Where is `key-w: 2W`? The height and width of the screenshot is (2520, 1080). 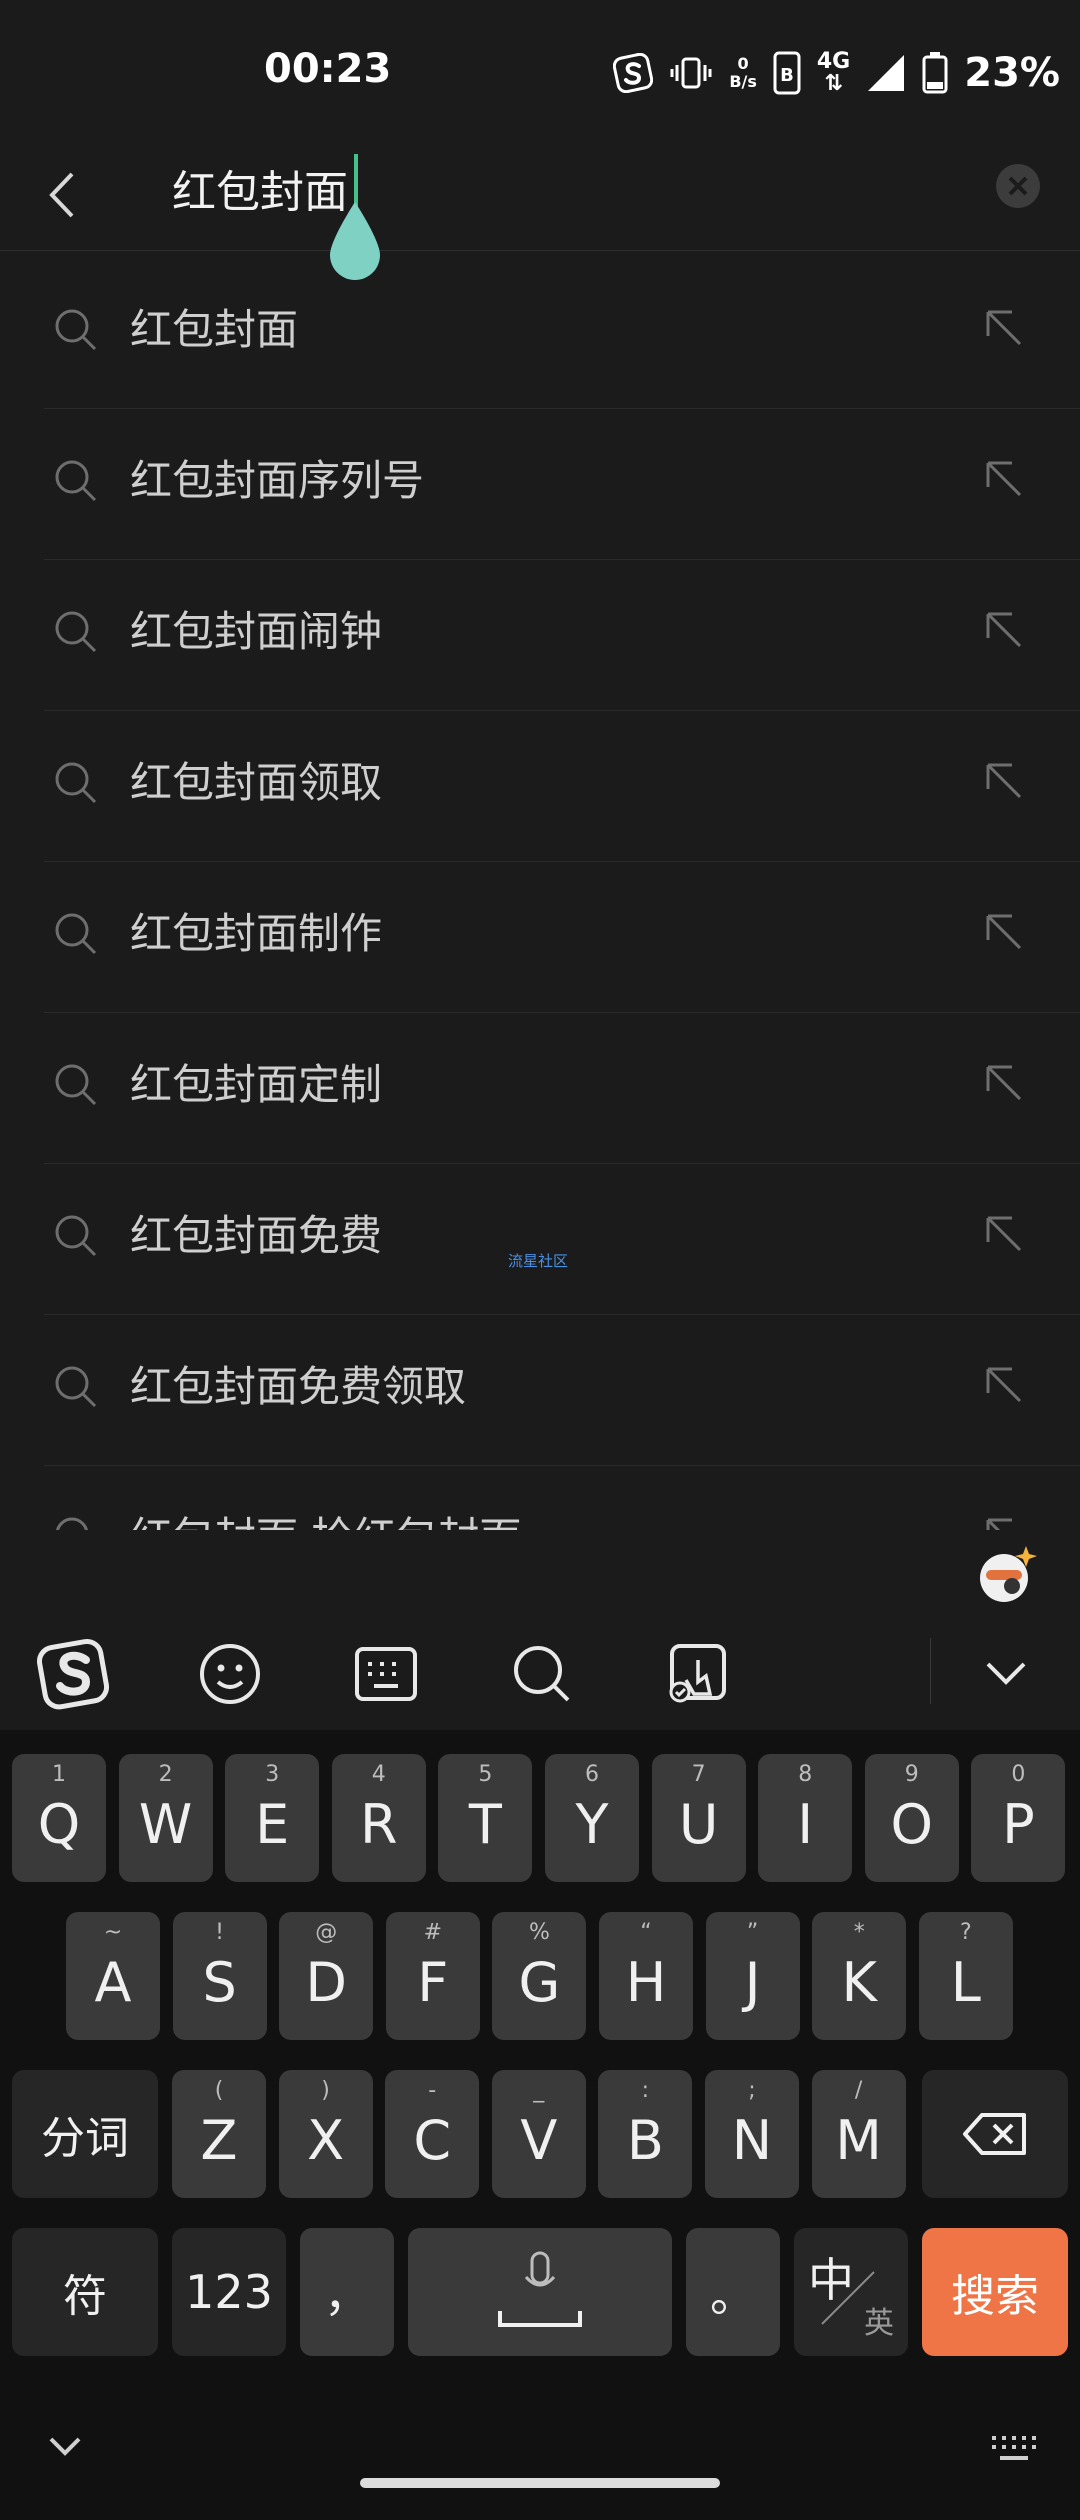
key-w: 2W is located at coordinates (165, 1818).